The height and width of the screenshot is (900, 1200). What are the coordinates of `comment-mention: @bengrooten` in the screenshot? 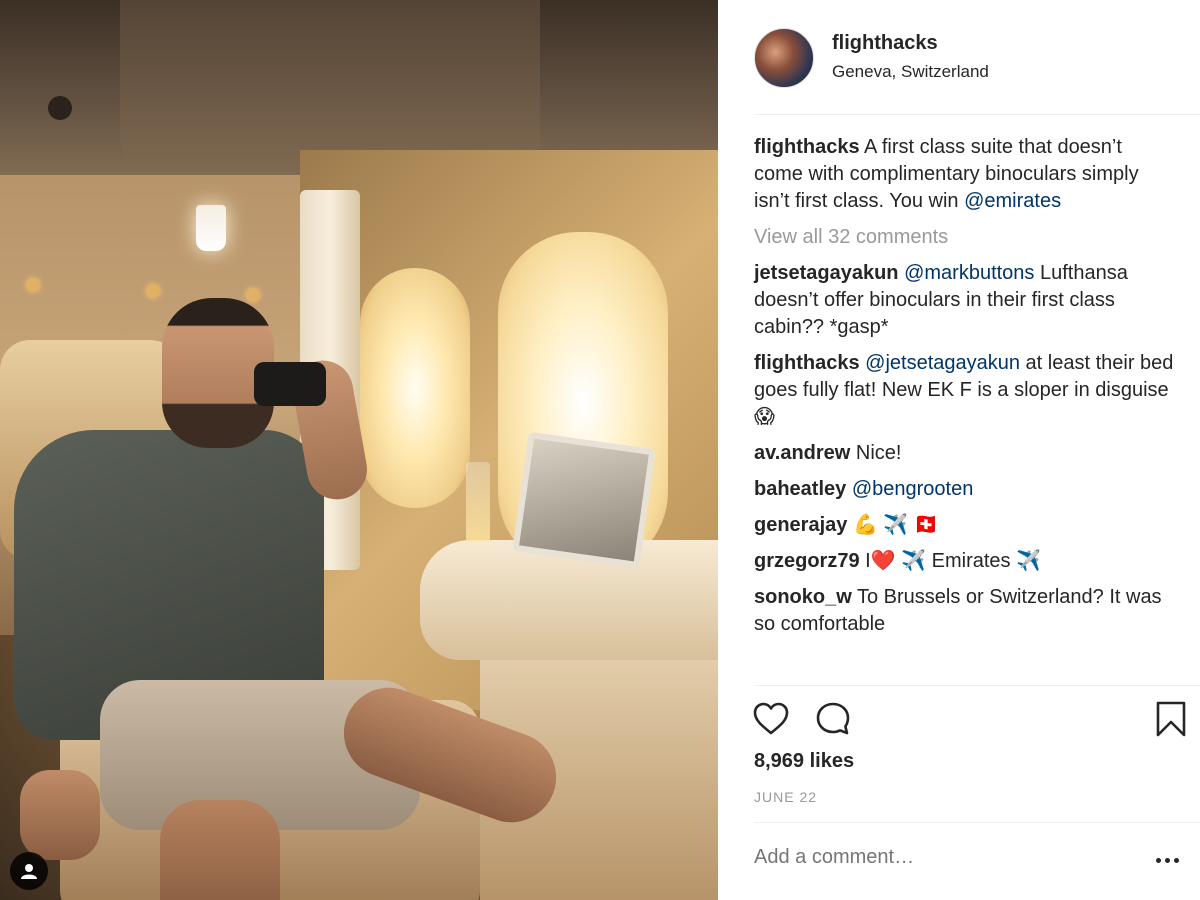 It's located at (913, 489).